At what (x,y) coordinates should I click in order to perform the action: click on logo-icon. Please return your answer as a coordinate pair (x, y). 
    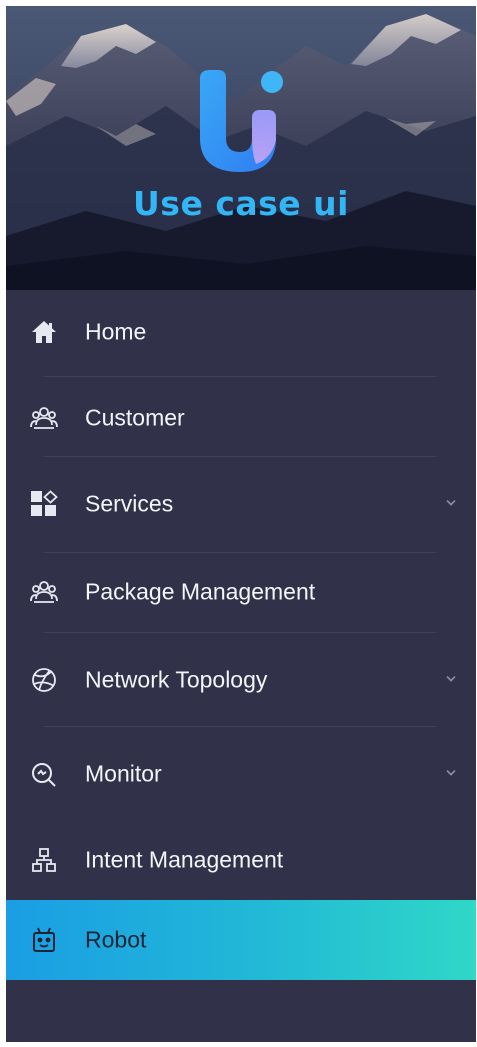
    Looking at the image, I should click on (241, 121).